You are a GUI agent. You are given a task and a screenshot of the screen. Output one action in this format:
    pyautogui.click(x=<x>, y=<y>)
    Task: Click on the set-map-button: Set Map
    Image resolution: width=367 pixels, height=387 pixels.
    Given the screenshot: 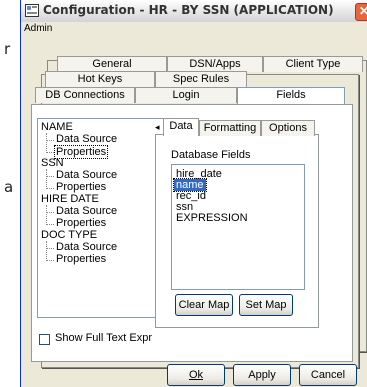 What is the action you would take?
    pyautogui.click(x=266, y=305)
    